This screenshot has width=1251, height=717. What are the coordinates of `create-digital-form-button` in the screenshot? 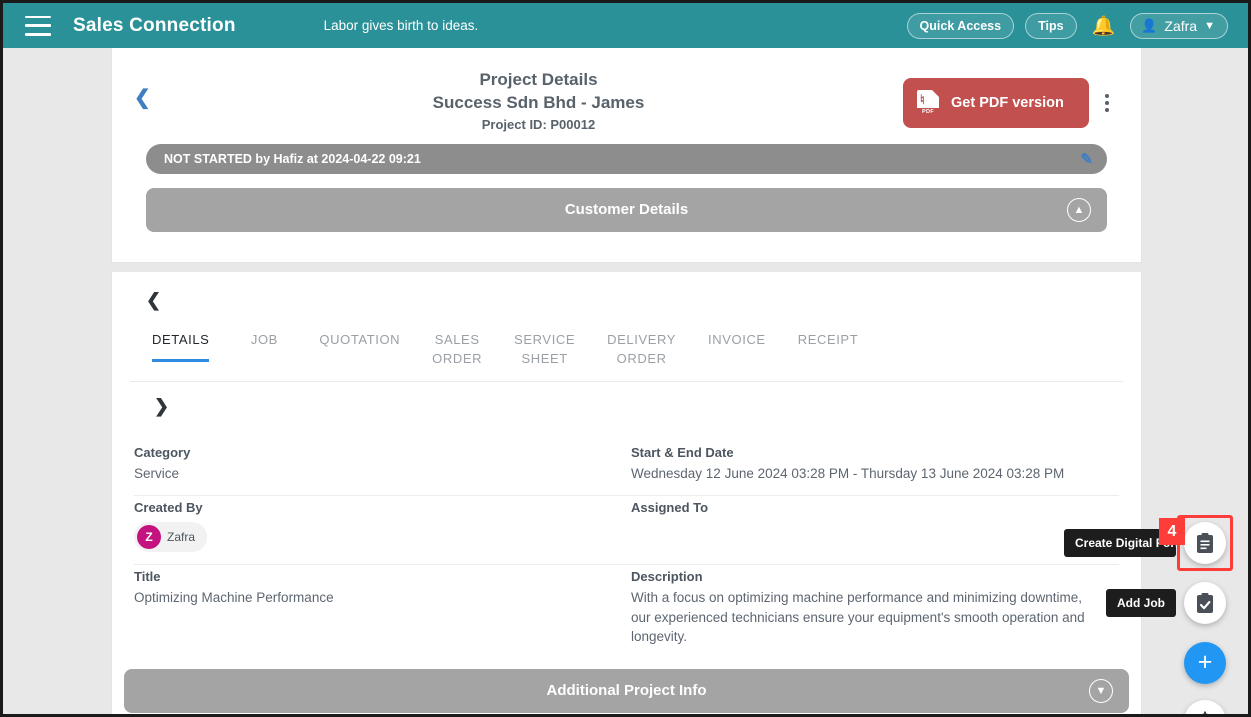 It's located at (1205, 543).